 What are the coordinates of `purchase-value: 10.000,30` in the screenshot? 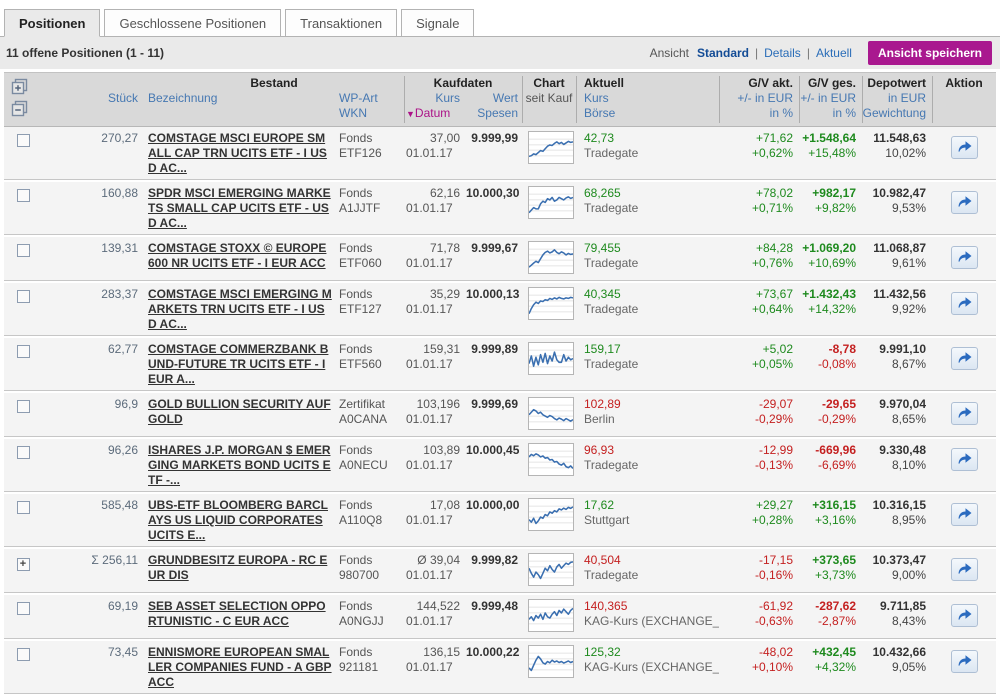 It's located at (493, 193).